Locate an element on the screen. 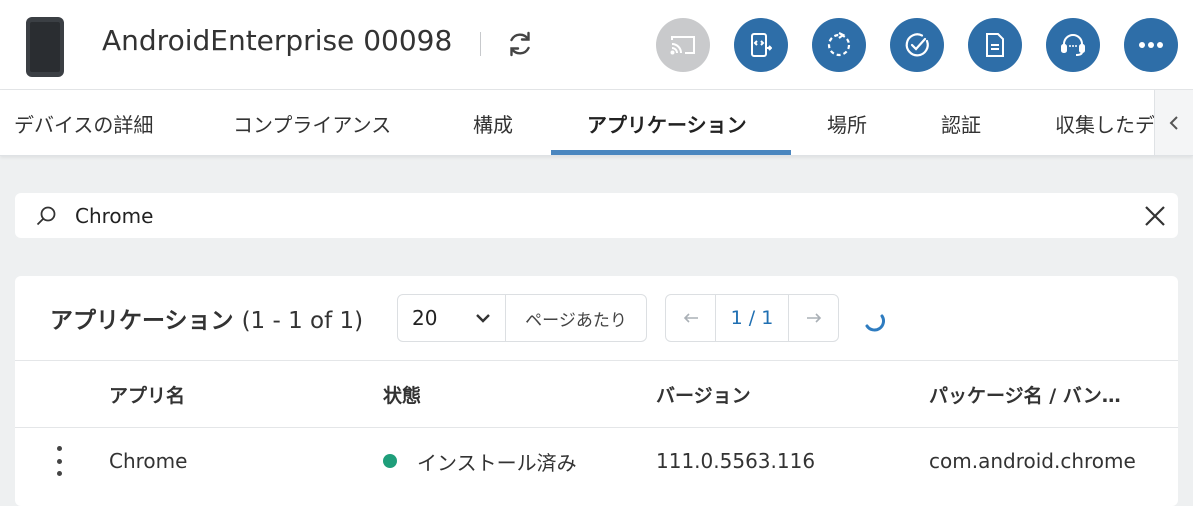 This screenshot has height=506, width=1193. next-page-button is located at coordinates (813, 318).